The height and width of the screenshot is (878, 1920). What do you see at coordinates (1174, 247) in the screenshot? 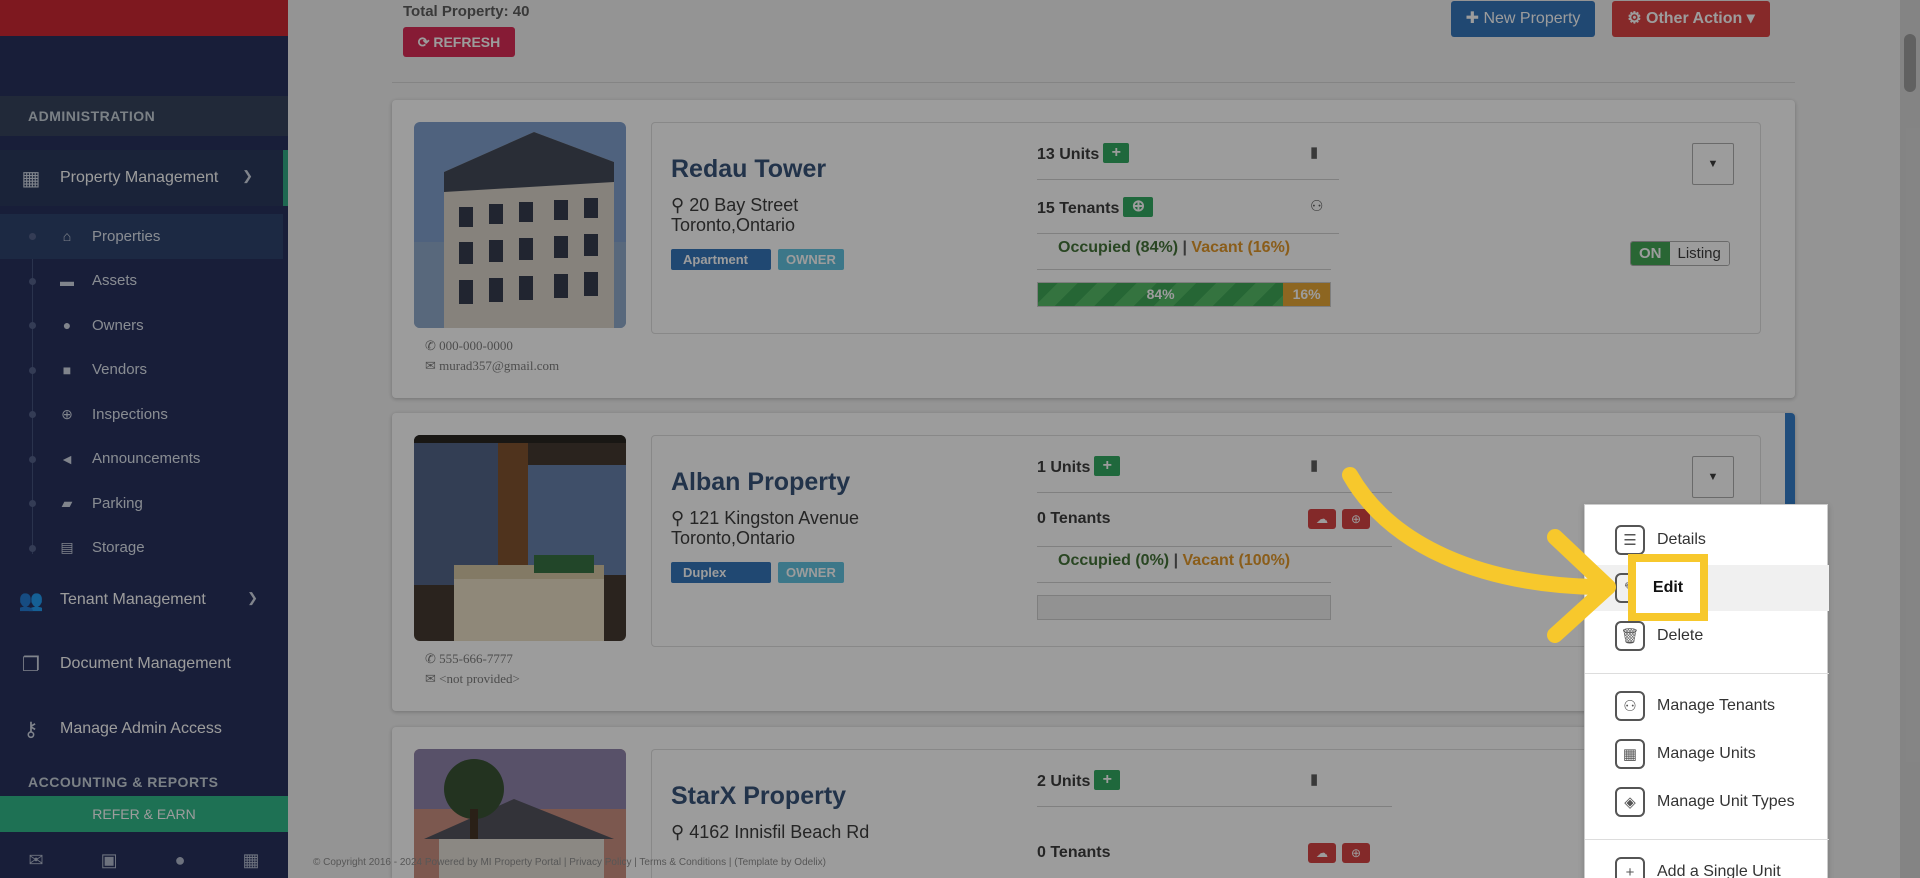
I see `occupancy-text: Occupied (84%) | Vacant (16%)` at bounding box center [1174, 247].